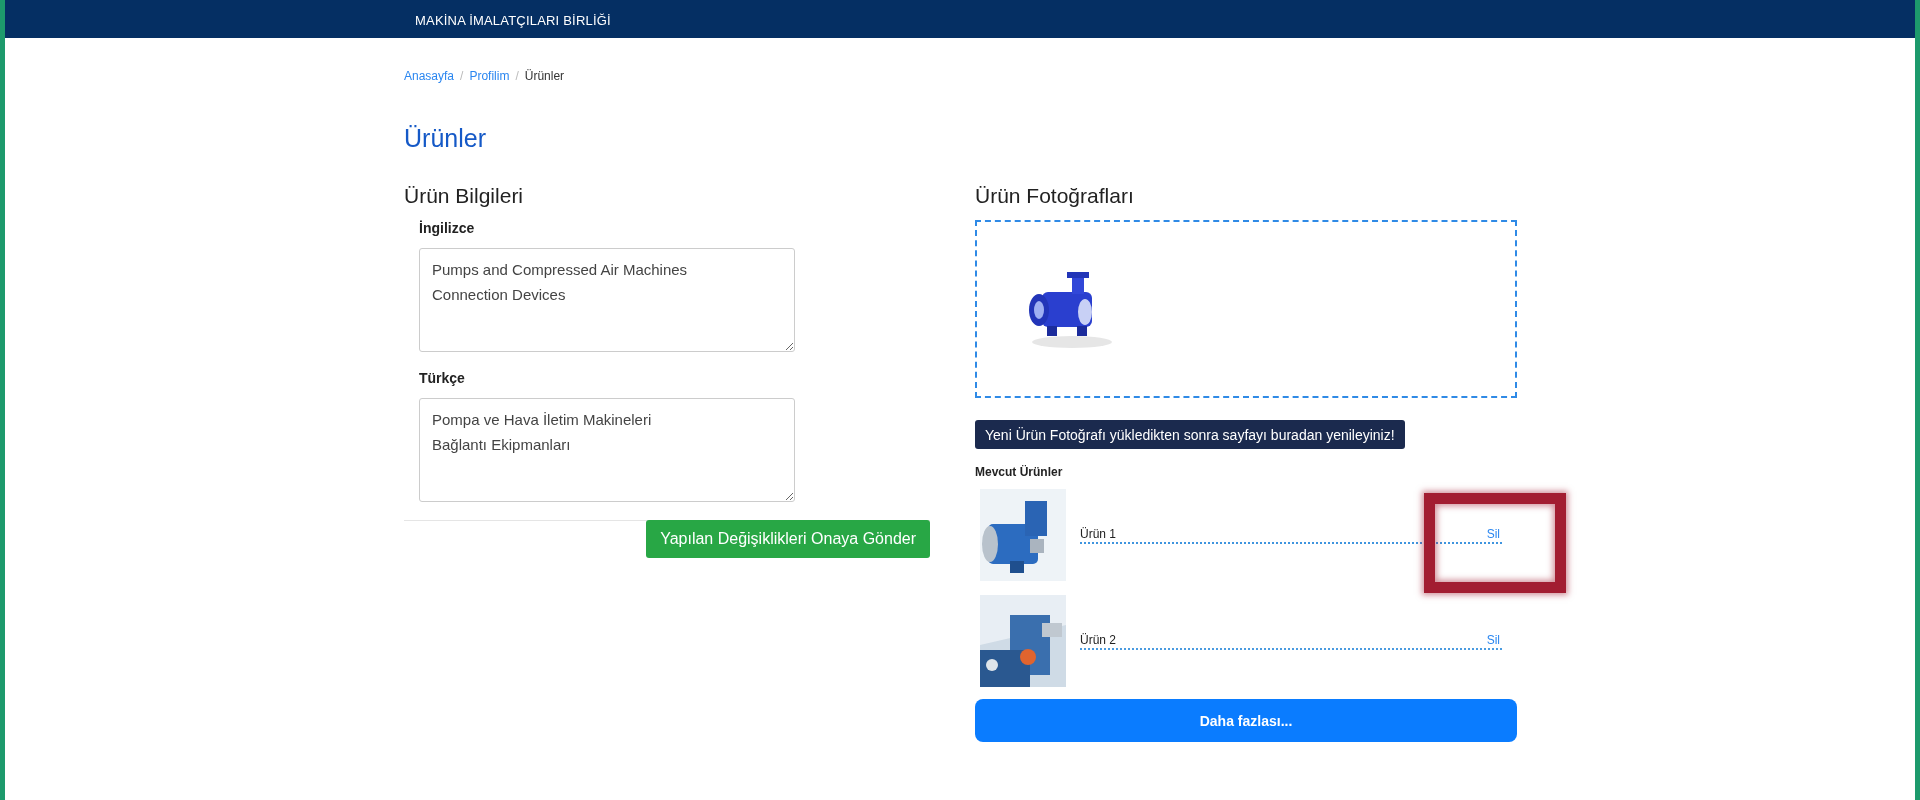 Image resolution: width=1920 pixels, height=800 pixels. I want to click on section-title: Ürün Bilgileri, so click(464, 196).